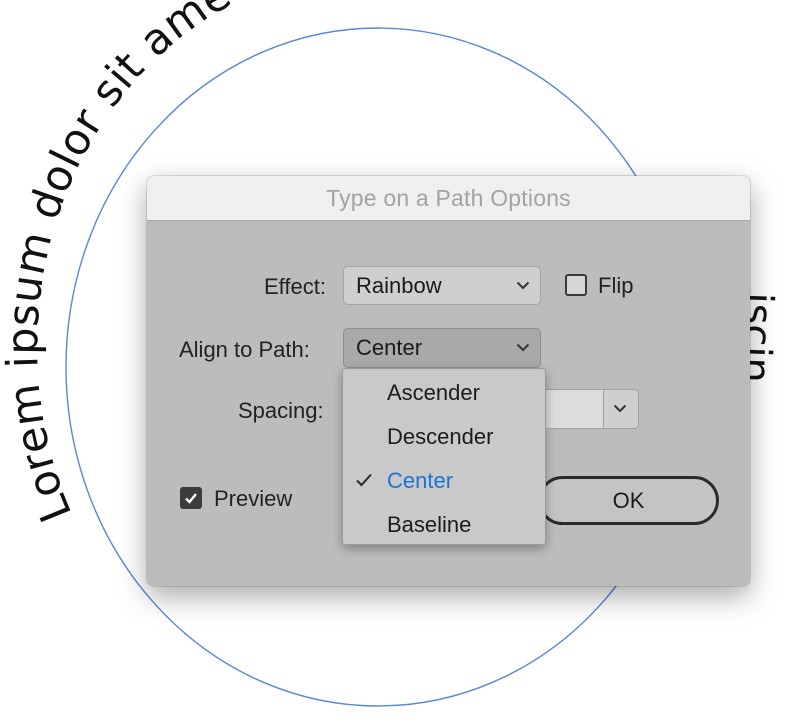 This screenshot has height=726, width=788. I want to click on align-to-path-dropdown: Center, so click(442, 348).